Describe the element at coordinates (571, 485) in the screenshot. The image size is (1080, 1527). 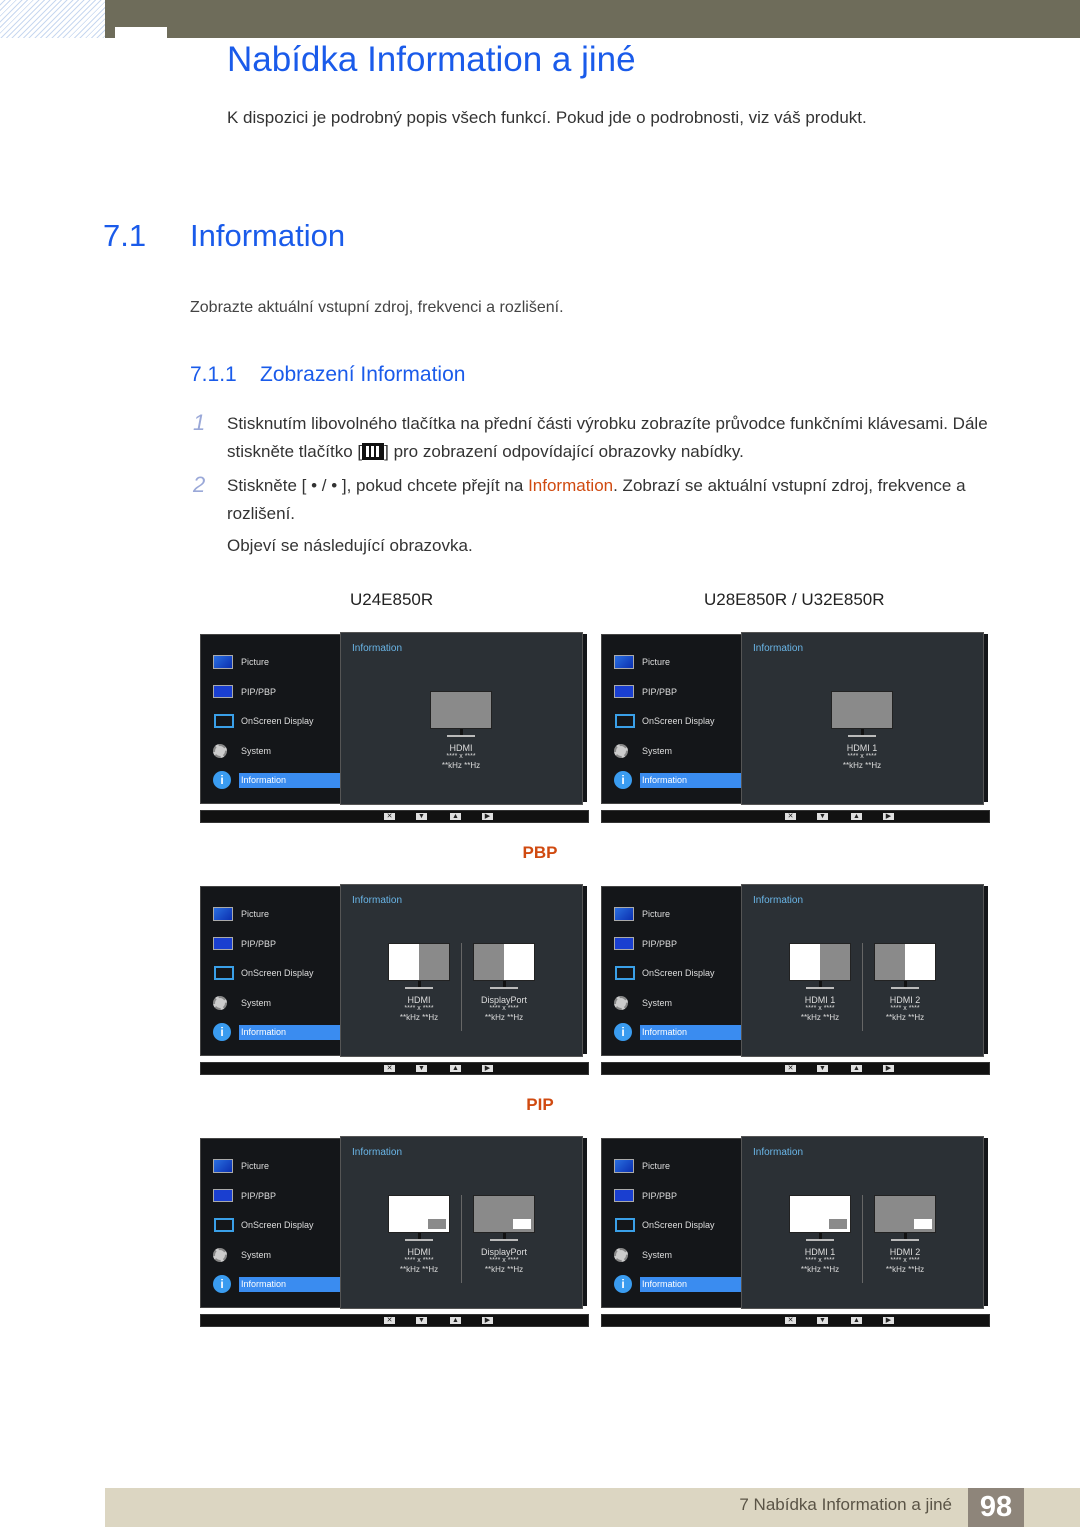
I see `highlight-information: Information` at that location.